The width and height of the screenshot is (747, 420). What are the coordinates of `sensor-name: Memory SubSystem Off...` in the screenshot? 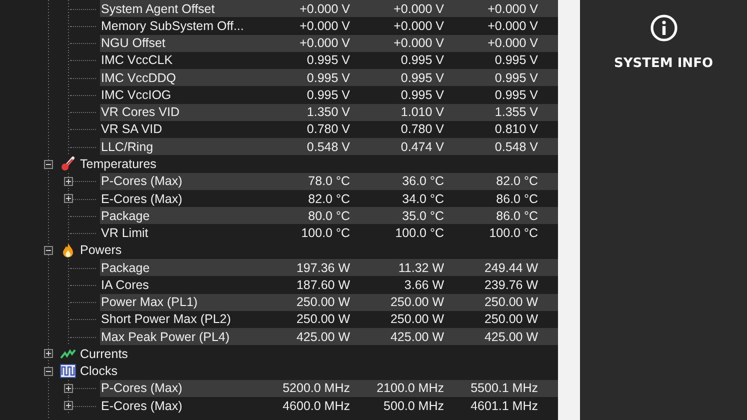 It's located at (176, 25).